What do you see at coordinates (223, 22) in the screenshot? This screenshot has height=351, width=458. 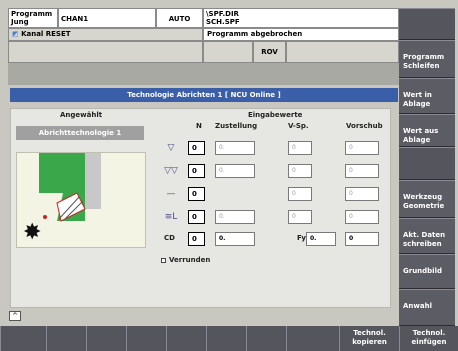 I see `path-line2: SCH.SPF` at bounding box center [223, 22].